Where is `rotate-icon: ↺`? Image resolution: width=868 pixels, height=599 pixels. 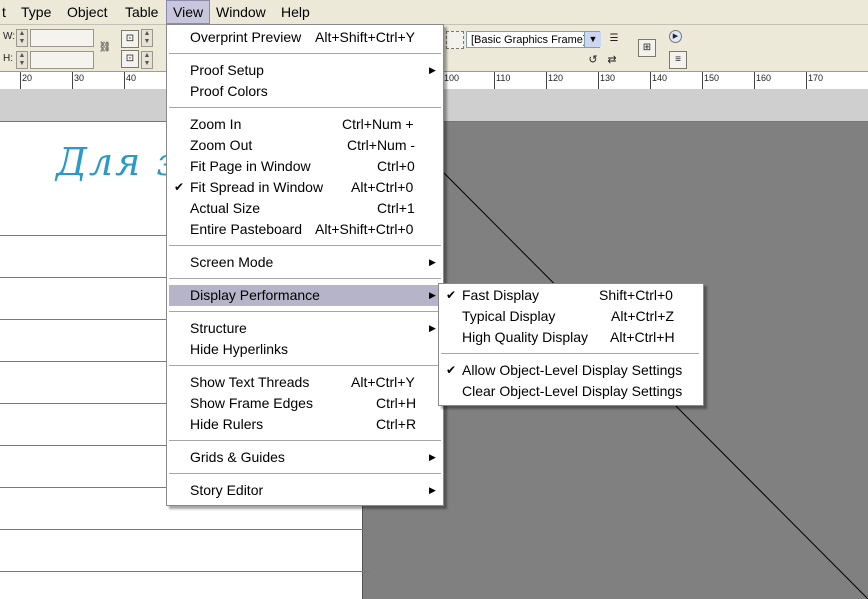
rotate-icon: ↺ is located at coordinates (593, 60).